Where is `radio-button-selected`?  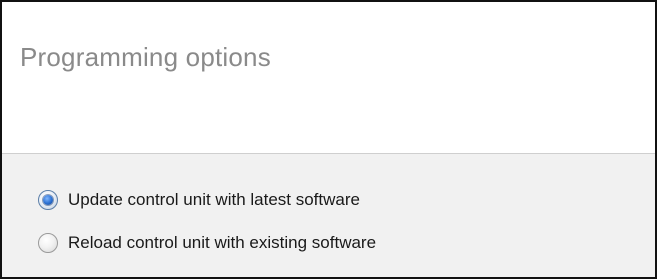 radio-button-selected is located at coordinates (48, 200).